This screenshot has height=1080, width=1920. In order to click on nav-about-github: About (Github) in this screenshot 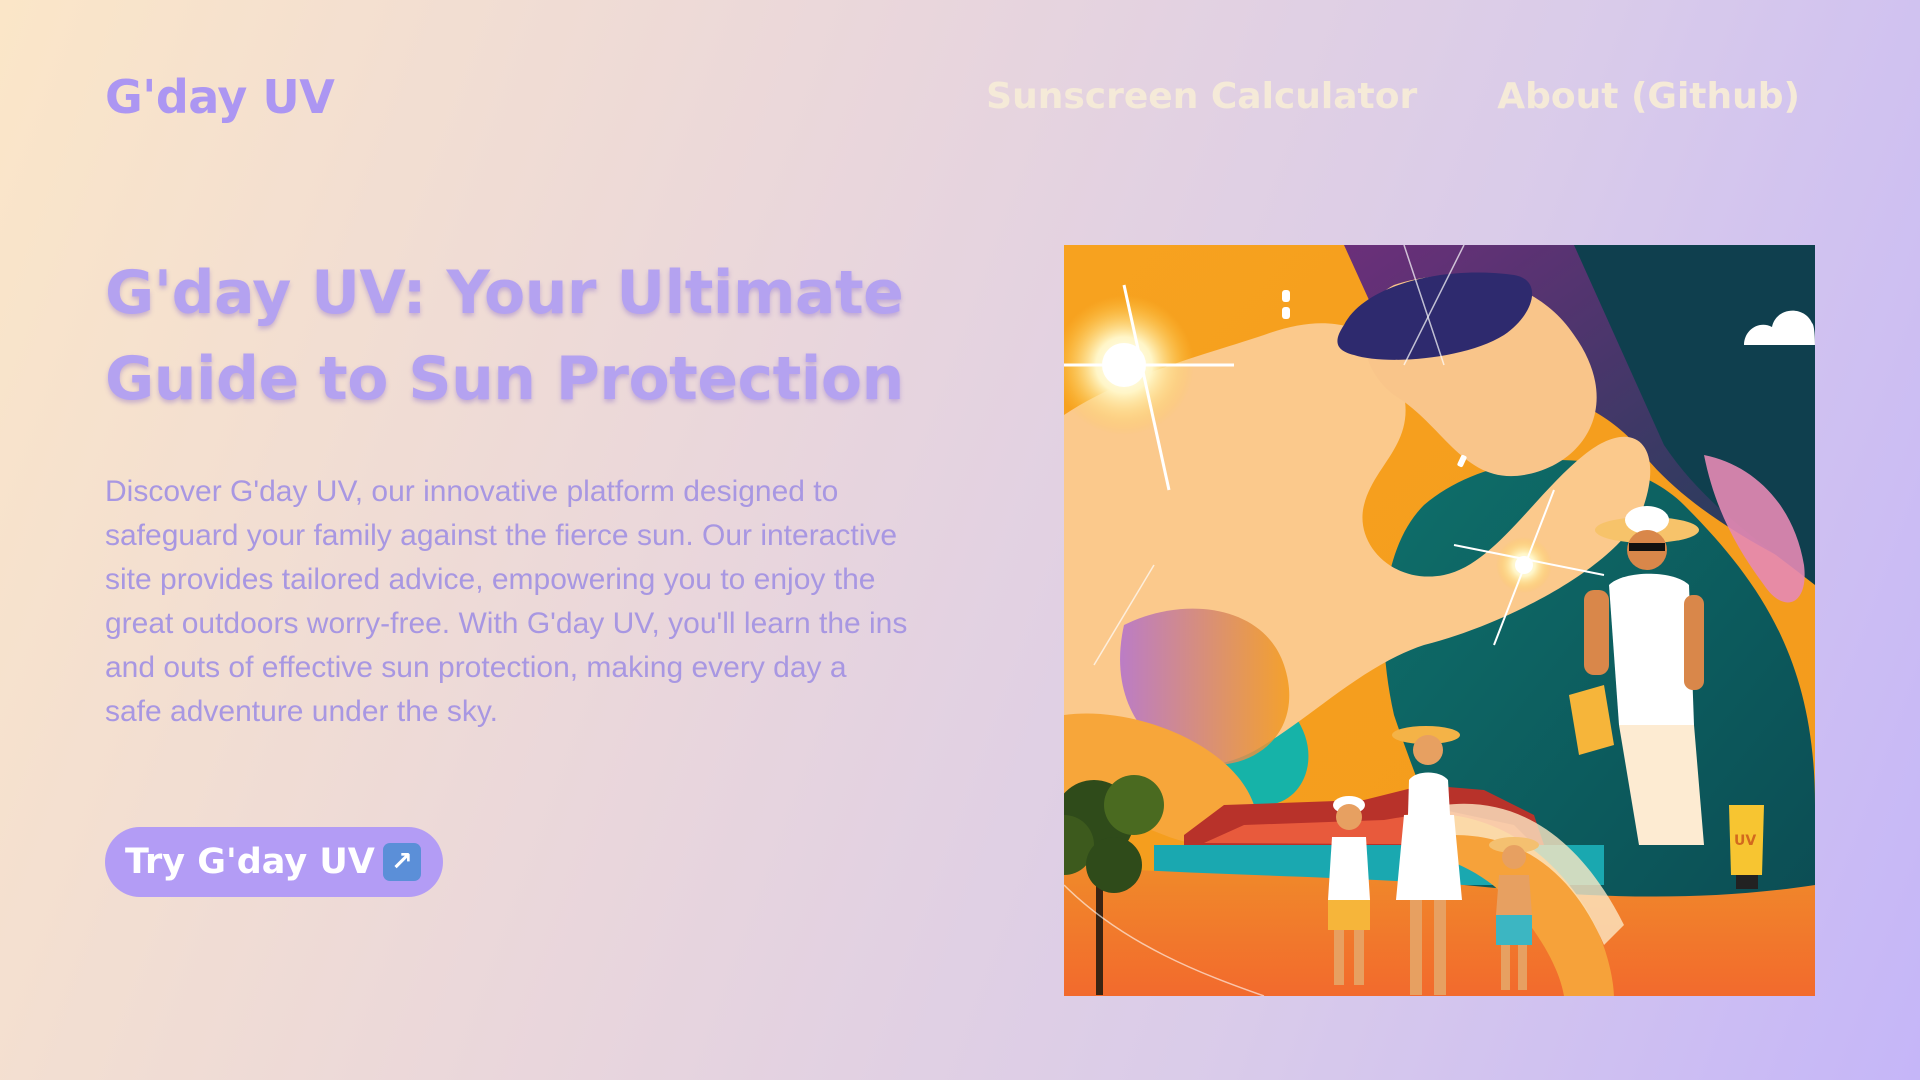, I will do `click(1648, 96)`.